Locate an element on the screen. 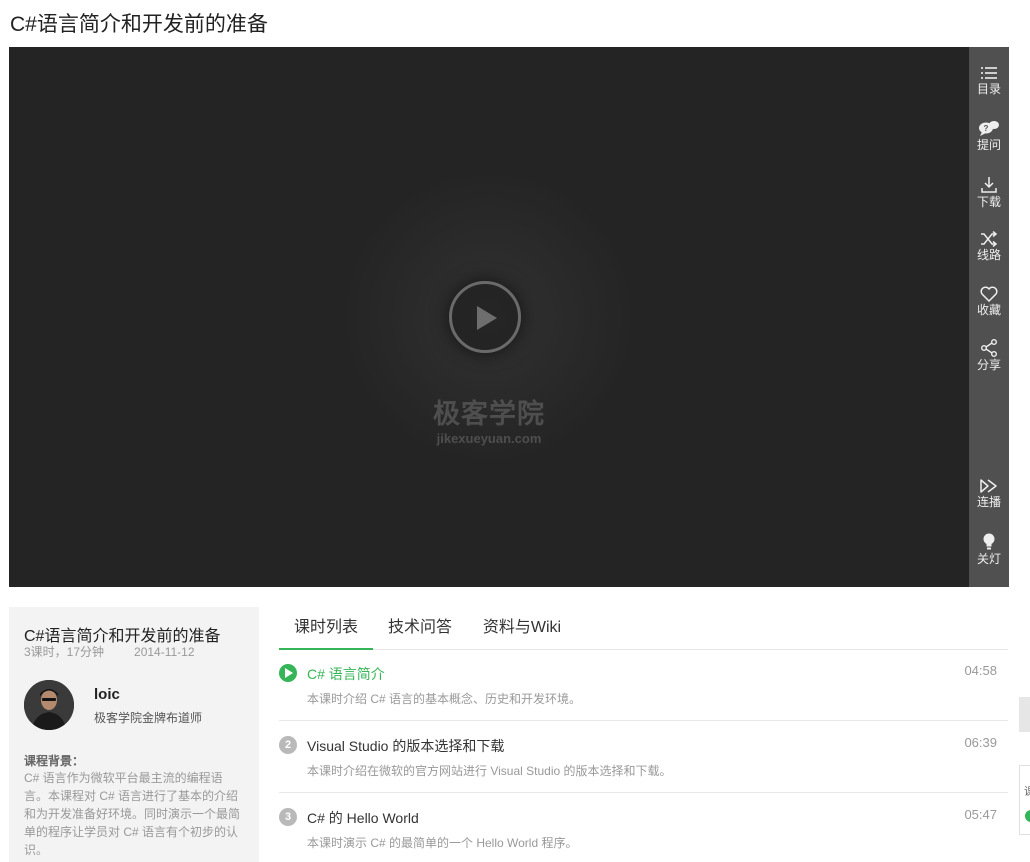 This screenshot has width=1030, height=862. lesson-title: C# 语言简介 is located at coordinates (346, 674).